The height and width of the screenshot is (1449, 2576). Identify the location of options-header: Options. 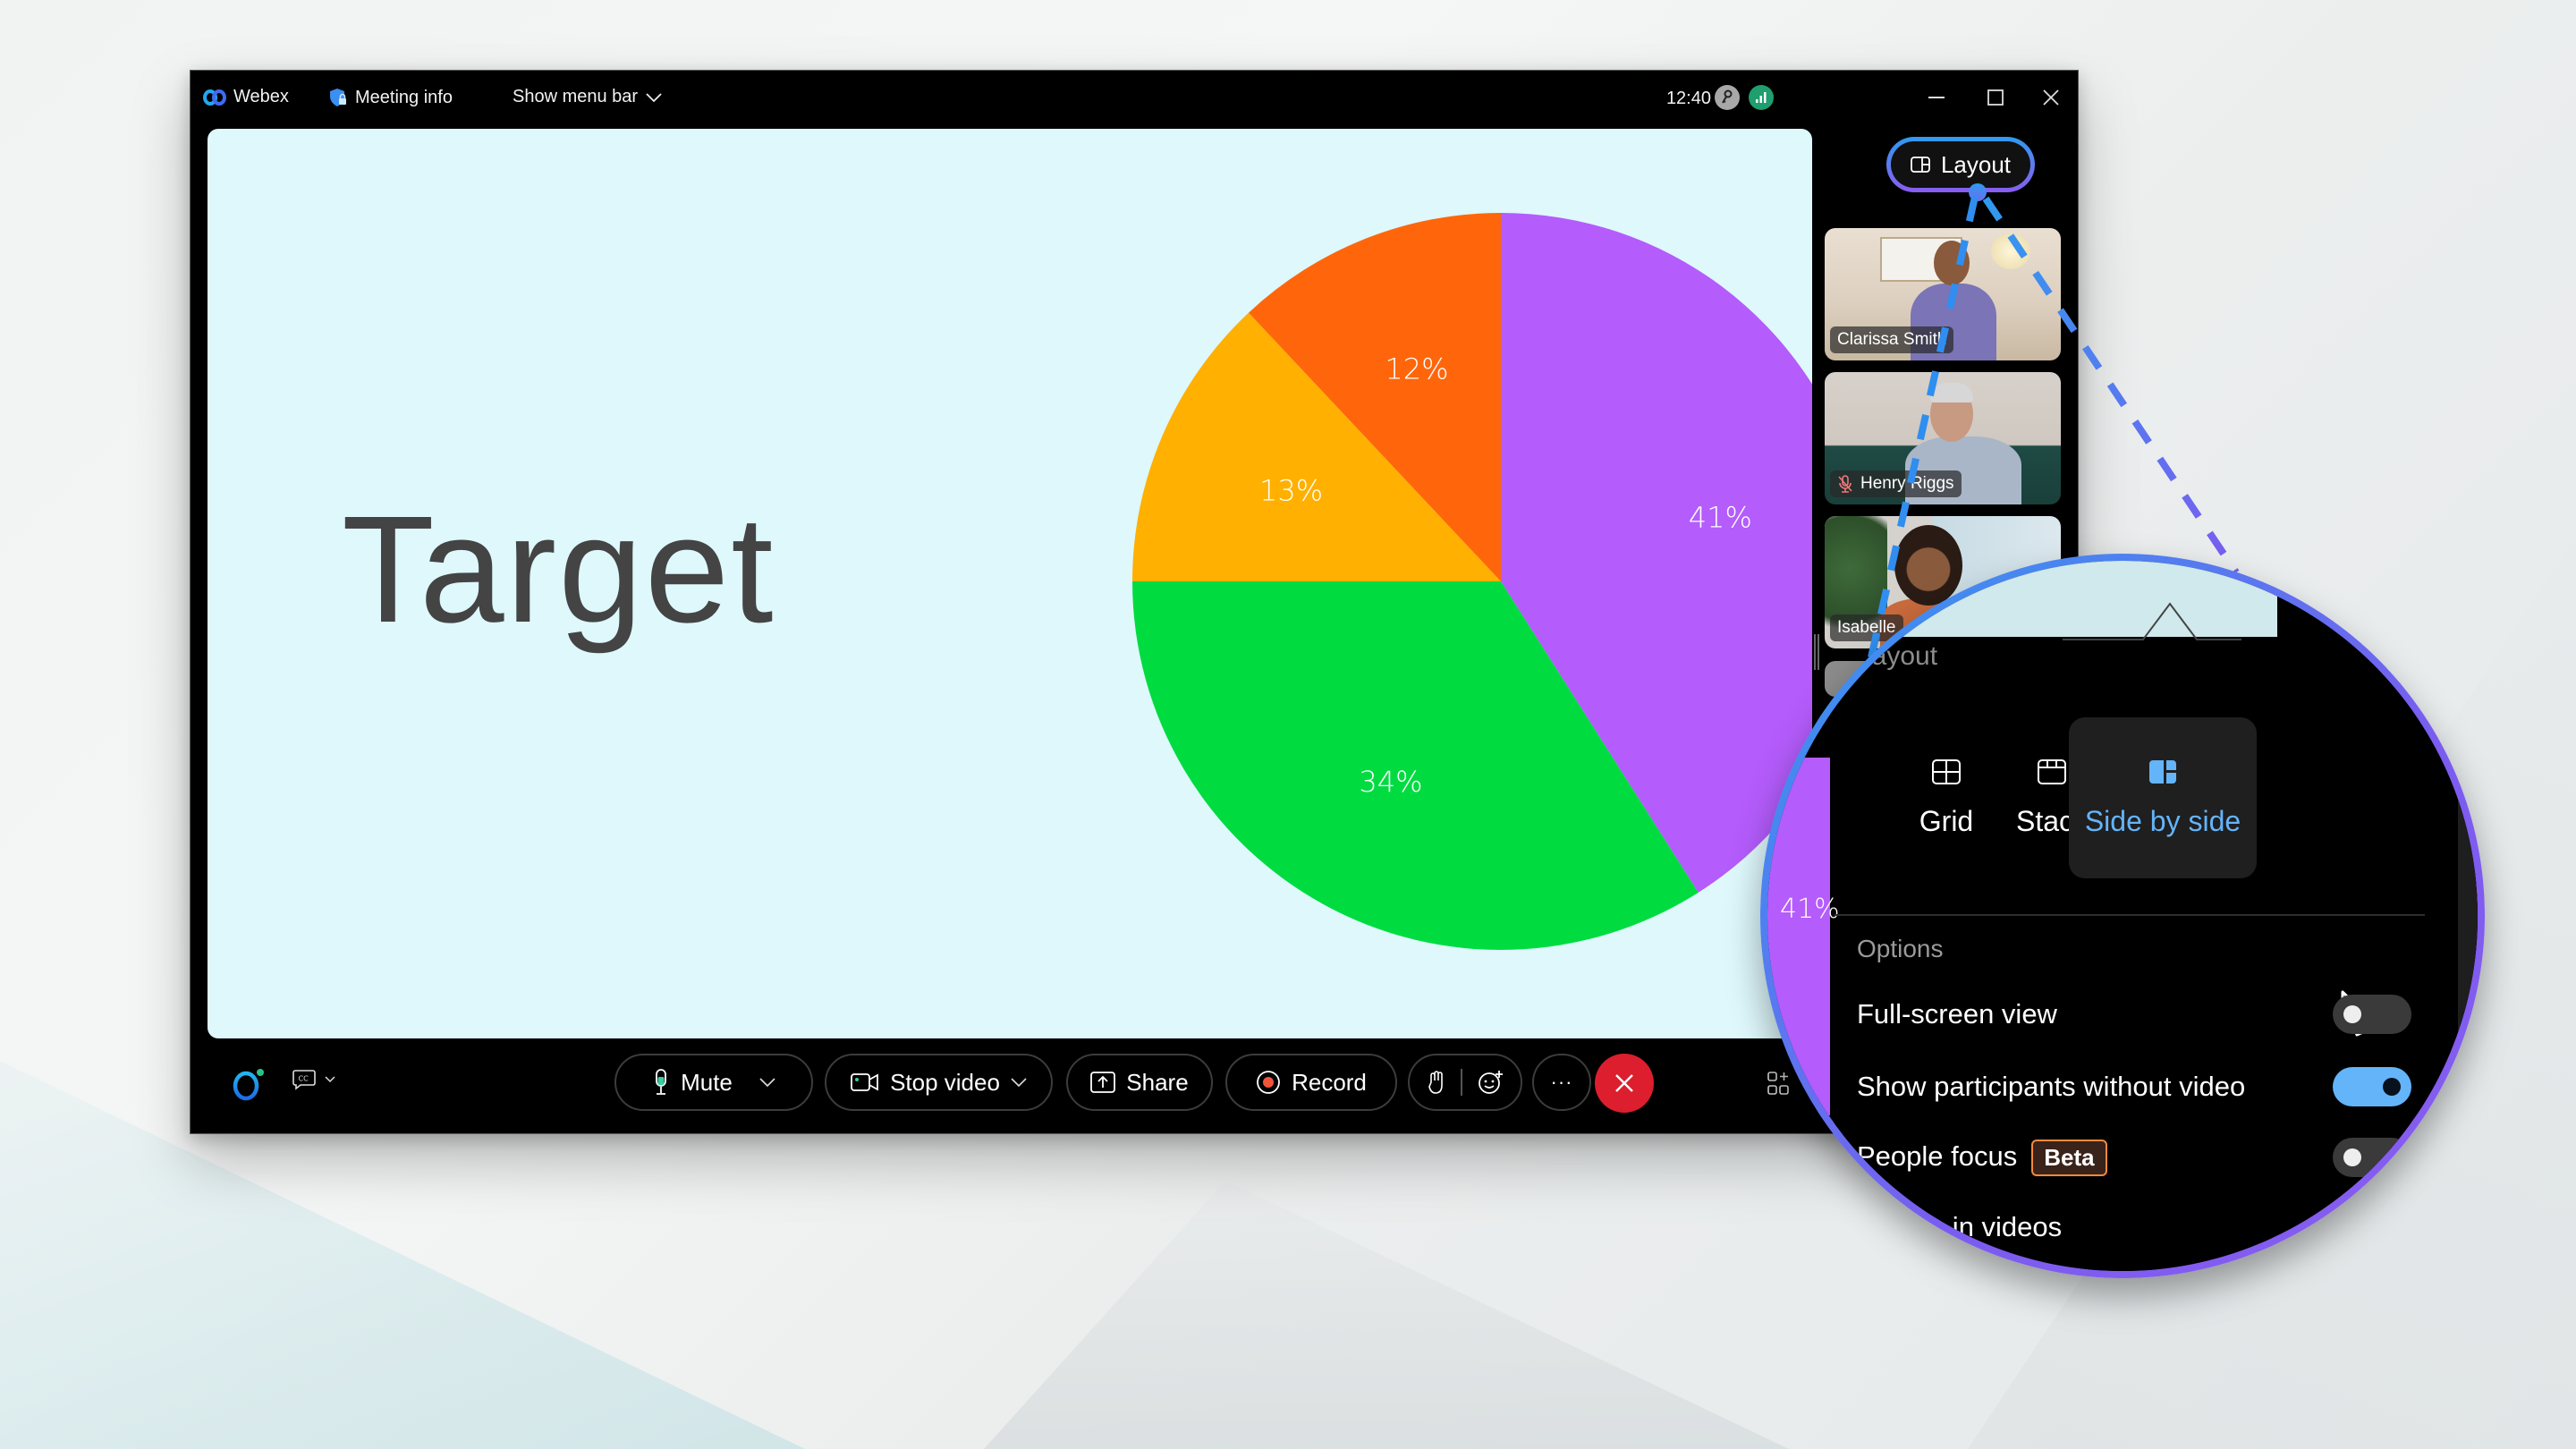
(1900, 948).